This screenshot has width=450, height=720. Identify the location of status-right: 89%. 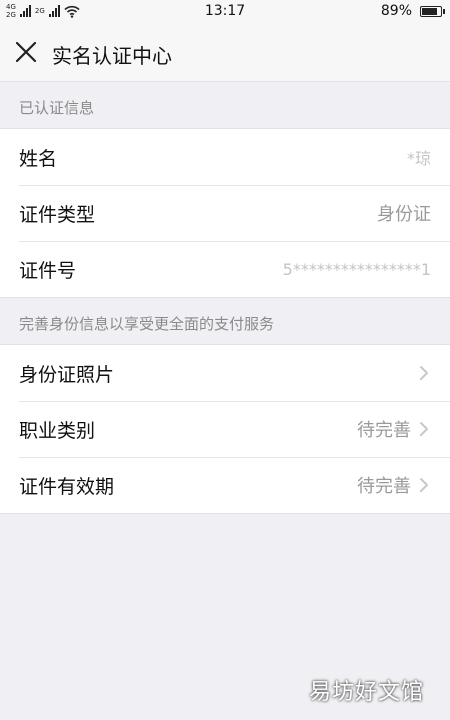
(412, 11).